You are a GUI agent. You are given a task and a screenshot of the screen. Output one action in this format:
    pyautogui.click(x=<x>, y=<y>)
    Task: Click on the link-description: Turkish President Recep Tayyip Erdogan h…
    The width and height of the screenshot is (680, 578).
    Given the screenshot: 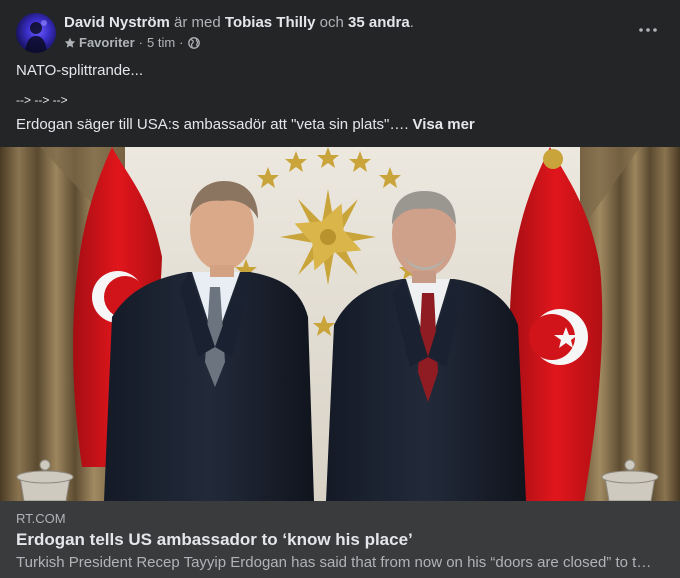 What is the action you would take?
    pyautogui.click(x=336, y=562)
    